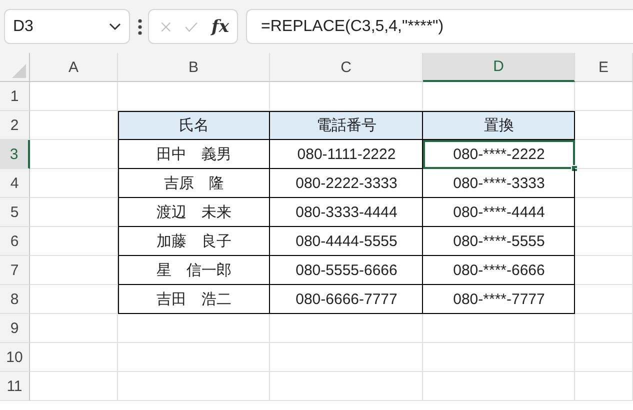 This screenshot has height=410, width=633. Describe the element at coordinates (499, 125) in the screenshot. I see `table-header-cell: 置換` at that location.